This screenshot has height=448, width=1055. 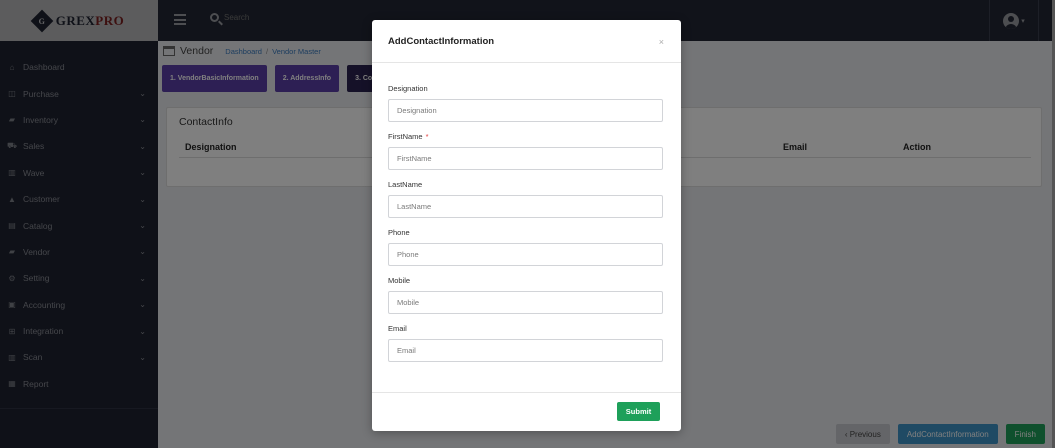 What do you see at coordinates (525, 254) in the screenshot?
I see `phone-input` at bounding box center [525, 254].